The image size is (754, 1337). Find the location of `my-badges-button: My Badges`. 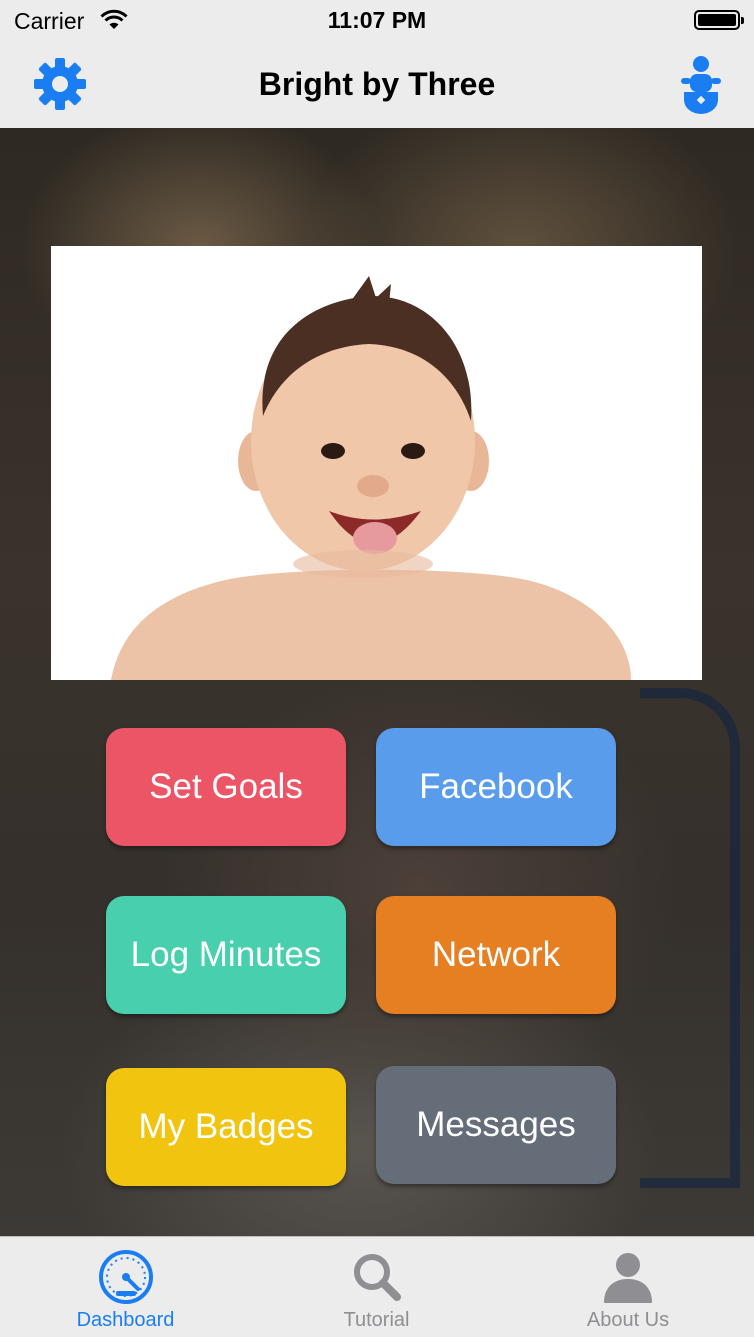

my-badges-button: My Badges is located at coordinates (226, 1127).